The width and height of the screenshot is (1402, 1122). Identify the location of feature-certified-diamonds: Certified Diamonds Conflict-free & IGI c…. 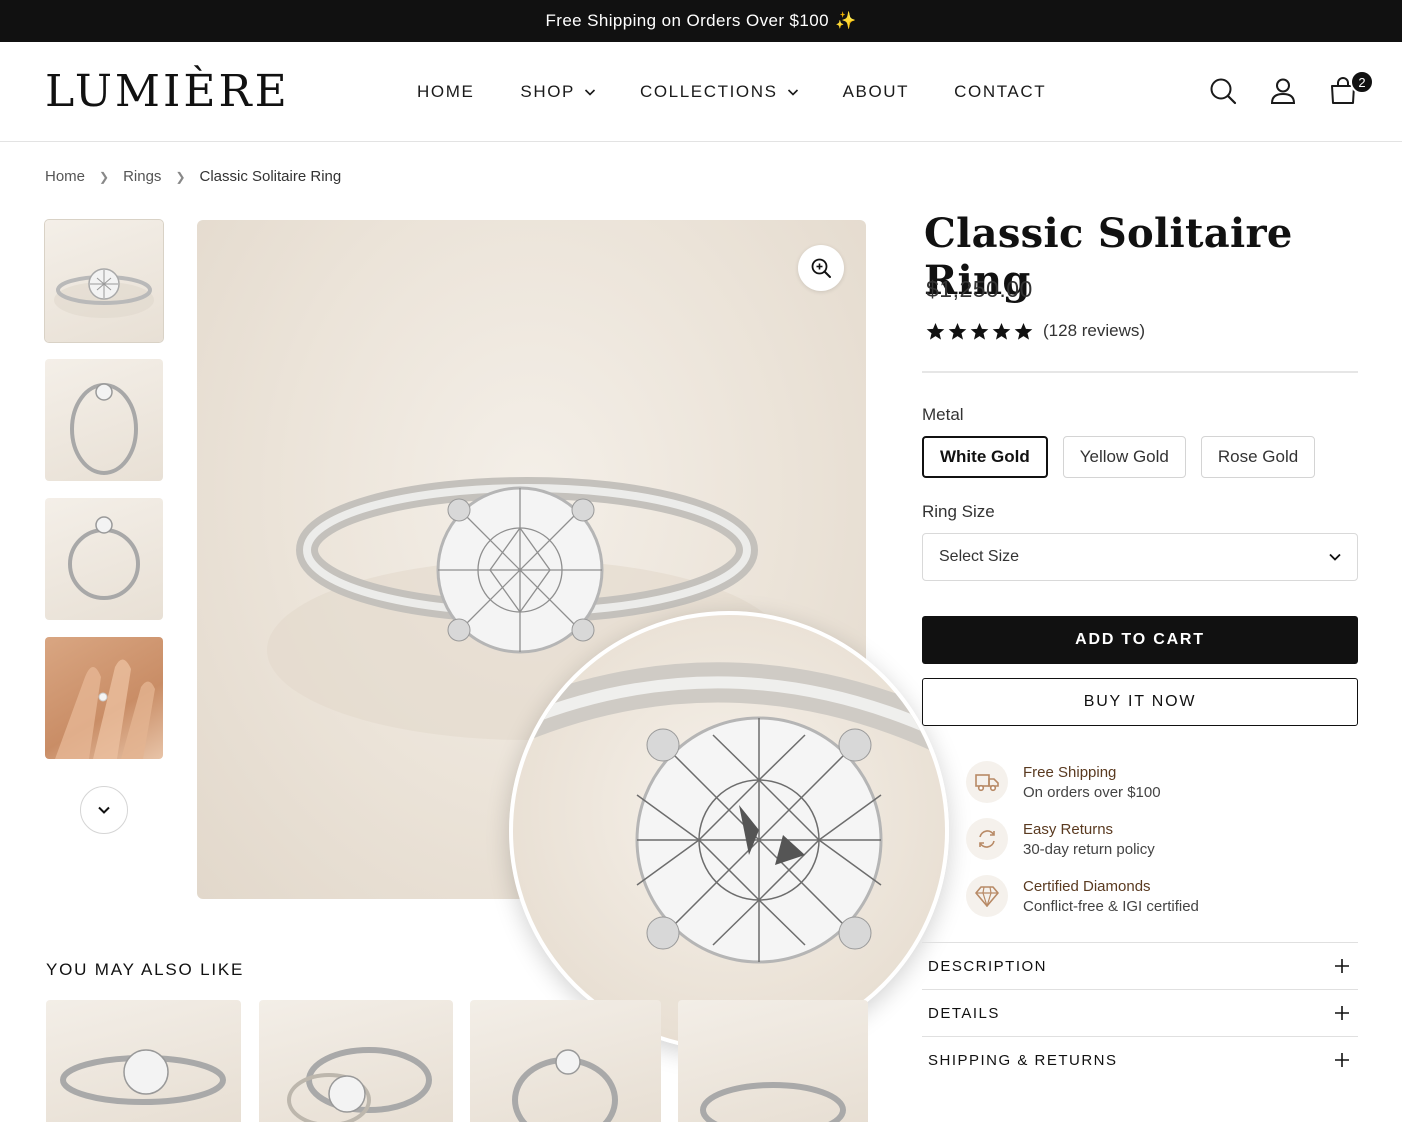
(1082, 896).